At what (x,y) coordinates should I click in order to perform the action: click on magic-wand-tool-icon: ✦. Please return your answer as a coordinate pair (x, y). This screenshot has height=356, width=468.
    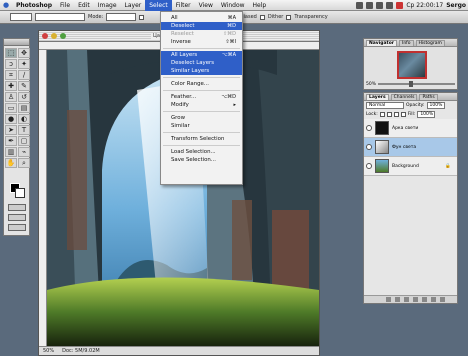
    Looking at the image, I should click on (24, 64).